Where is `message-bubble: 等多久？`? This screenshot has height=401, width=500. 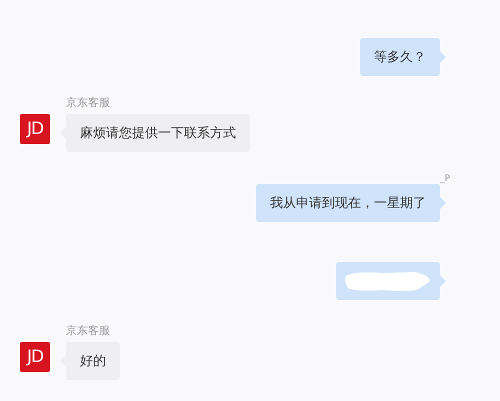
message-bubble: 等多久？ is located at coordinates (400, 57).